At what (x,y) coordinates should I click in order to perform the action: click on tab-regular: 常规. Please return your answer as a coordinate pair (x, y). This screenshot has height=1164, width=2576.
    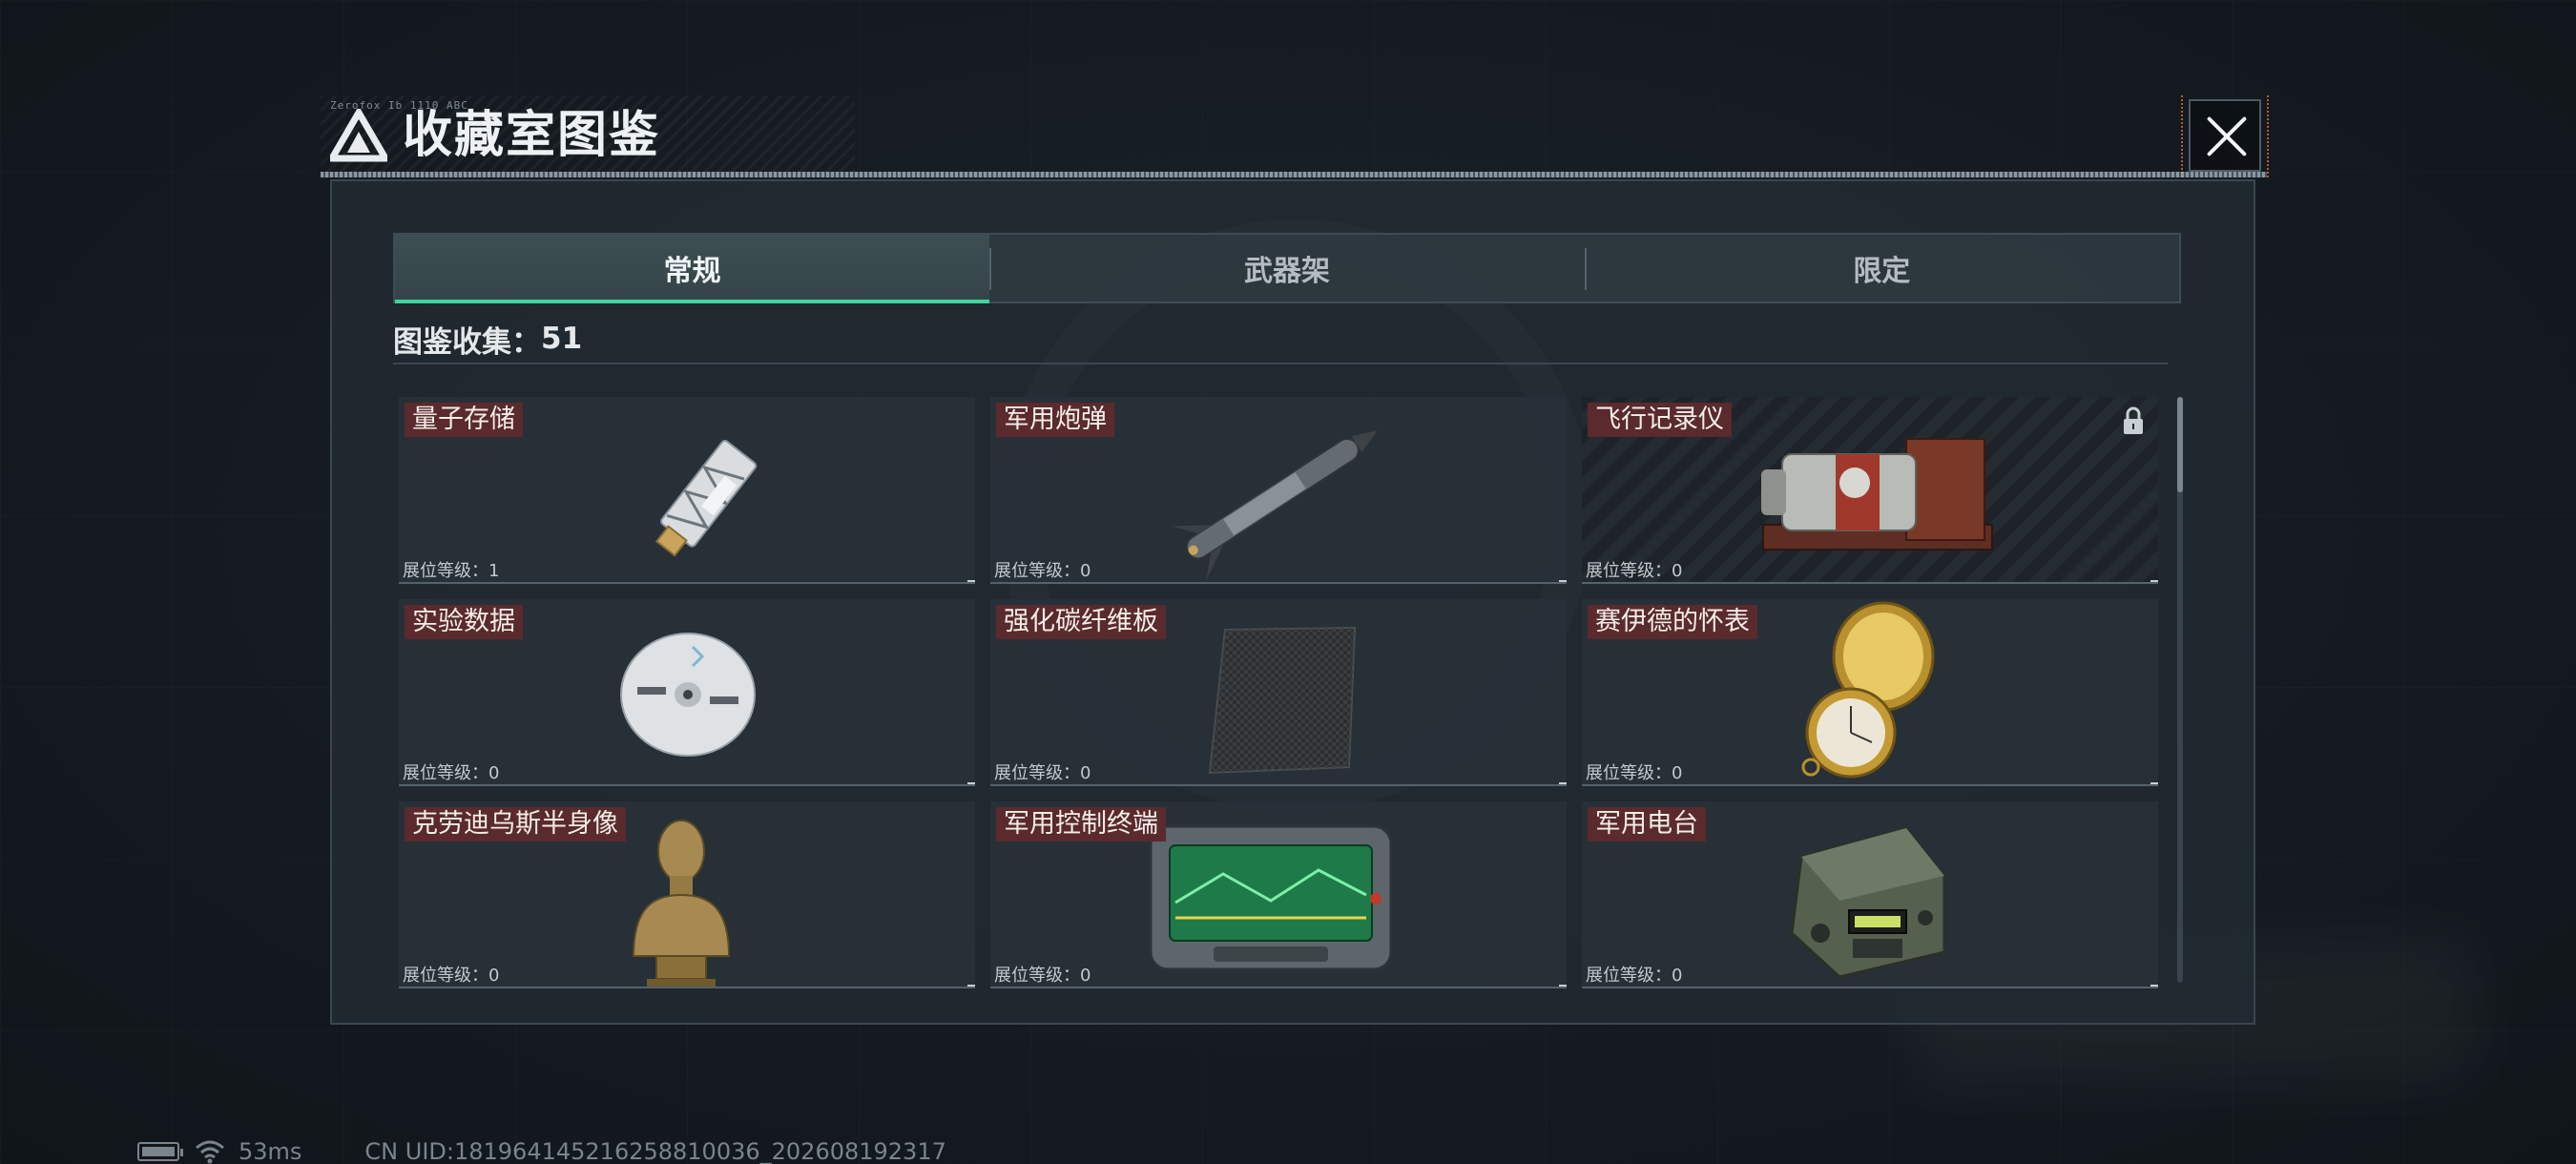
    Looking at the image, I should click on (692, 269).